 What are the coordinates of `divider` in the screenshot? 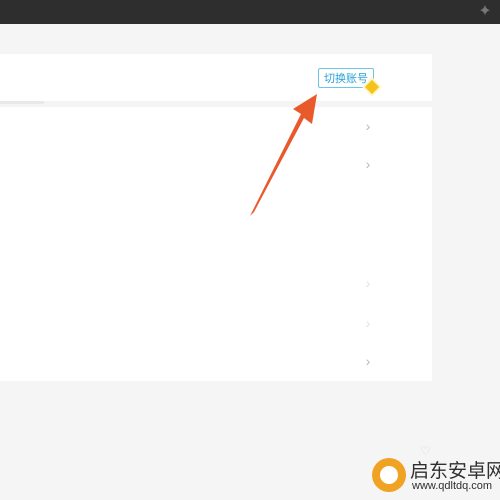 It's located at (22, 102).